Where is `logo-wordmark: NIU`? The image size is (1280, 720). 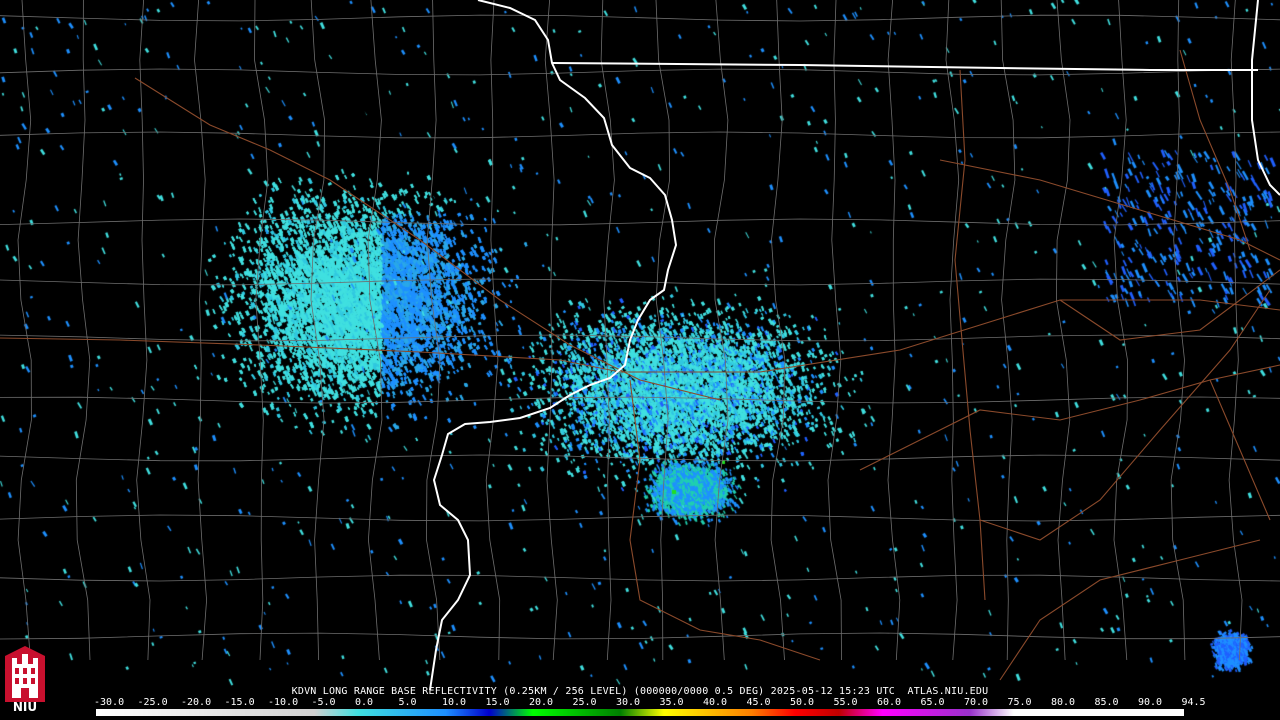 logo-wordmark: NIU is located at coordinates (25, 707).